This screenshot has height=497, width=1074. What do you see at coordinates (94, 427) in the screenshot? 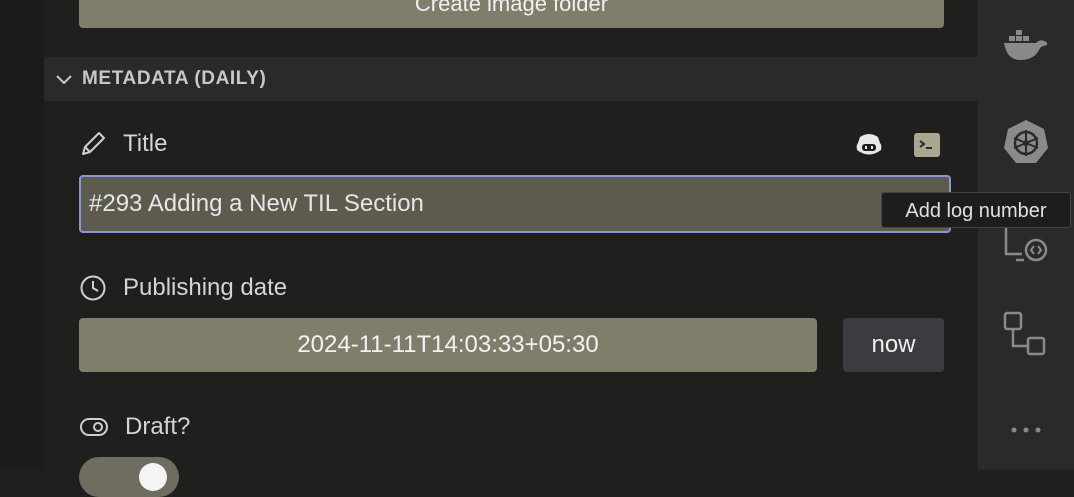
I see `toggle-icon` at bounding box center [94, 427].